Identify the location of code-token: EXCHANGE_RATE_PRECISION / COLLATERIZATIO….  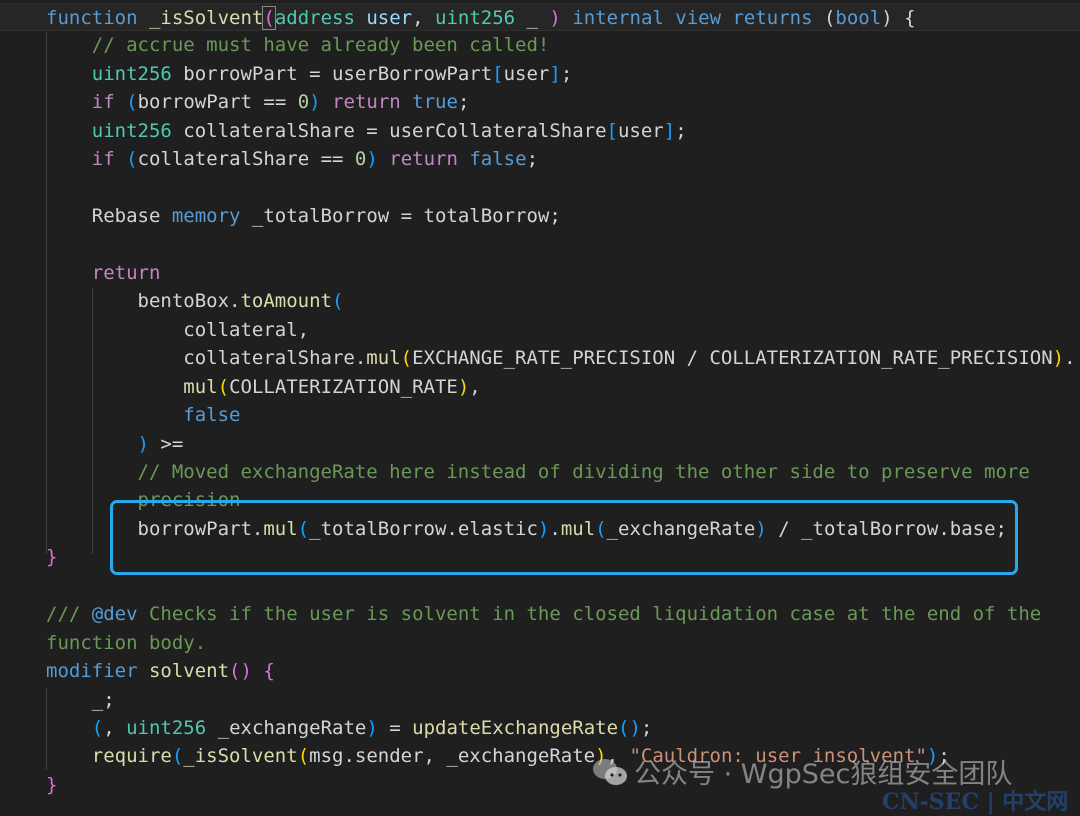
(732, 358).